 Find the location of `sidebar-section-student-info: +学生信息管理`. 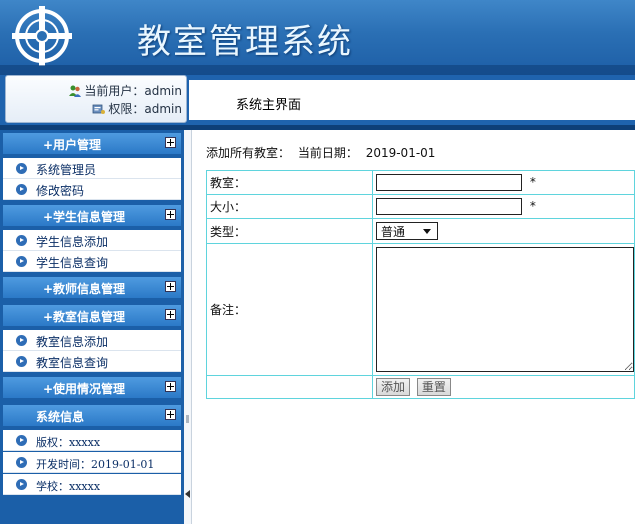

sidebar-section-student-info: +学生信息管理 is located at coordinates (92, 215).